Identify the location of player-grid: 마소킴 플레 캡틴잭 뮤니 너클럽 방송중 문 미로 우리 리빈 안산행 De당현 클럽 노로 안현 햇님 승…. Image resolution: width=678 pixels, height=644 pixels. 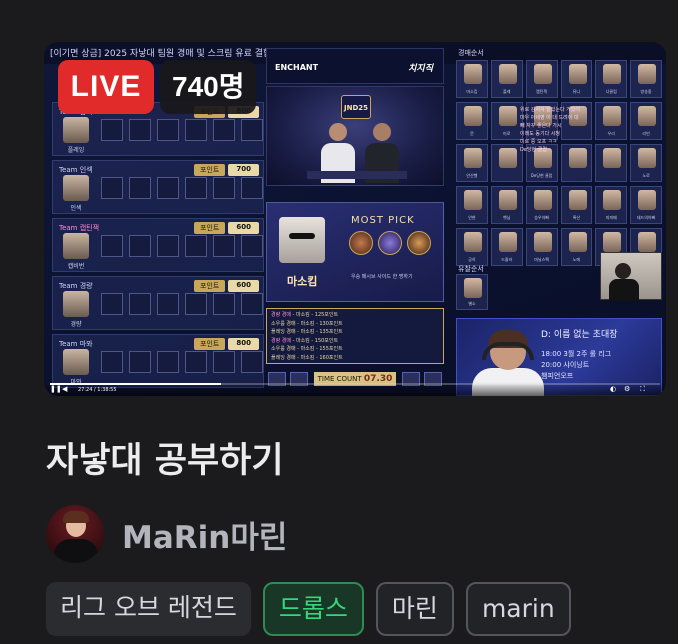
(559, 163).